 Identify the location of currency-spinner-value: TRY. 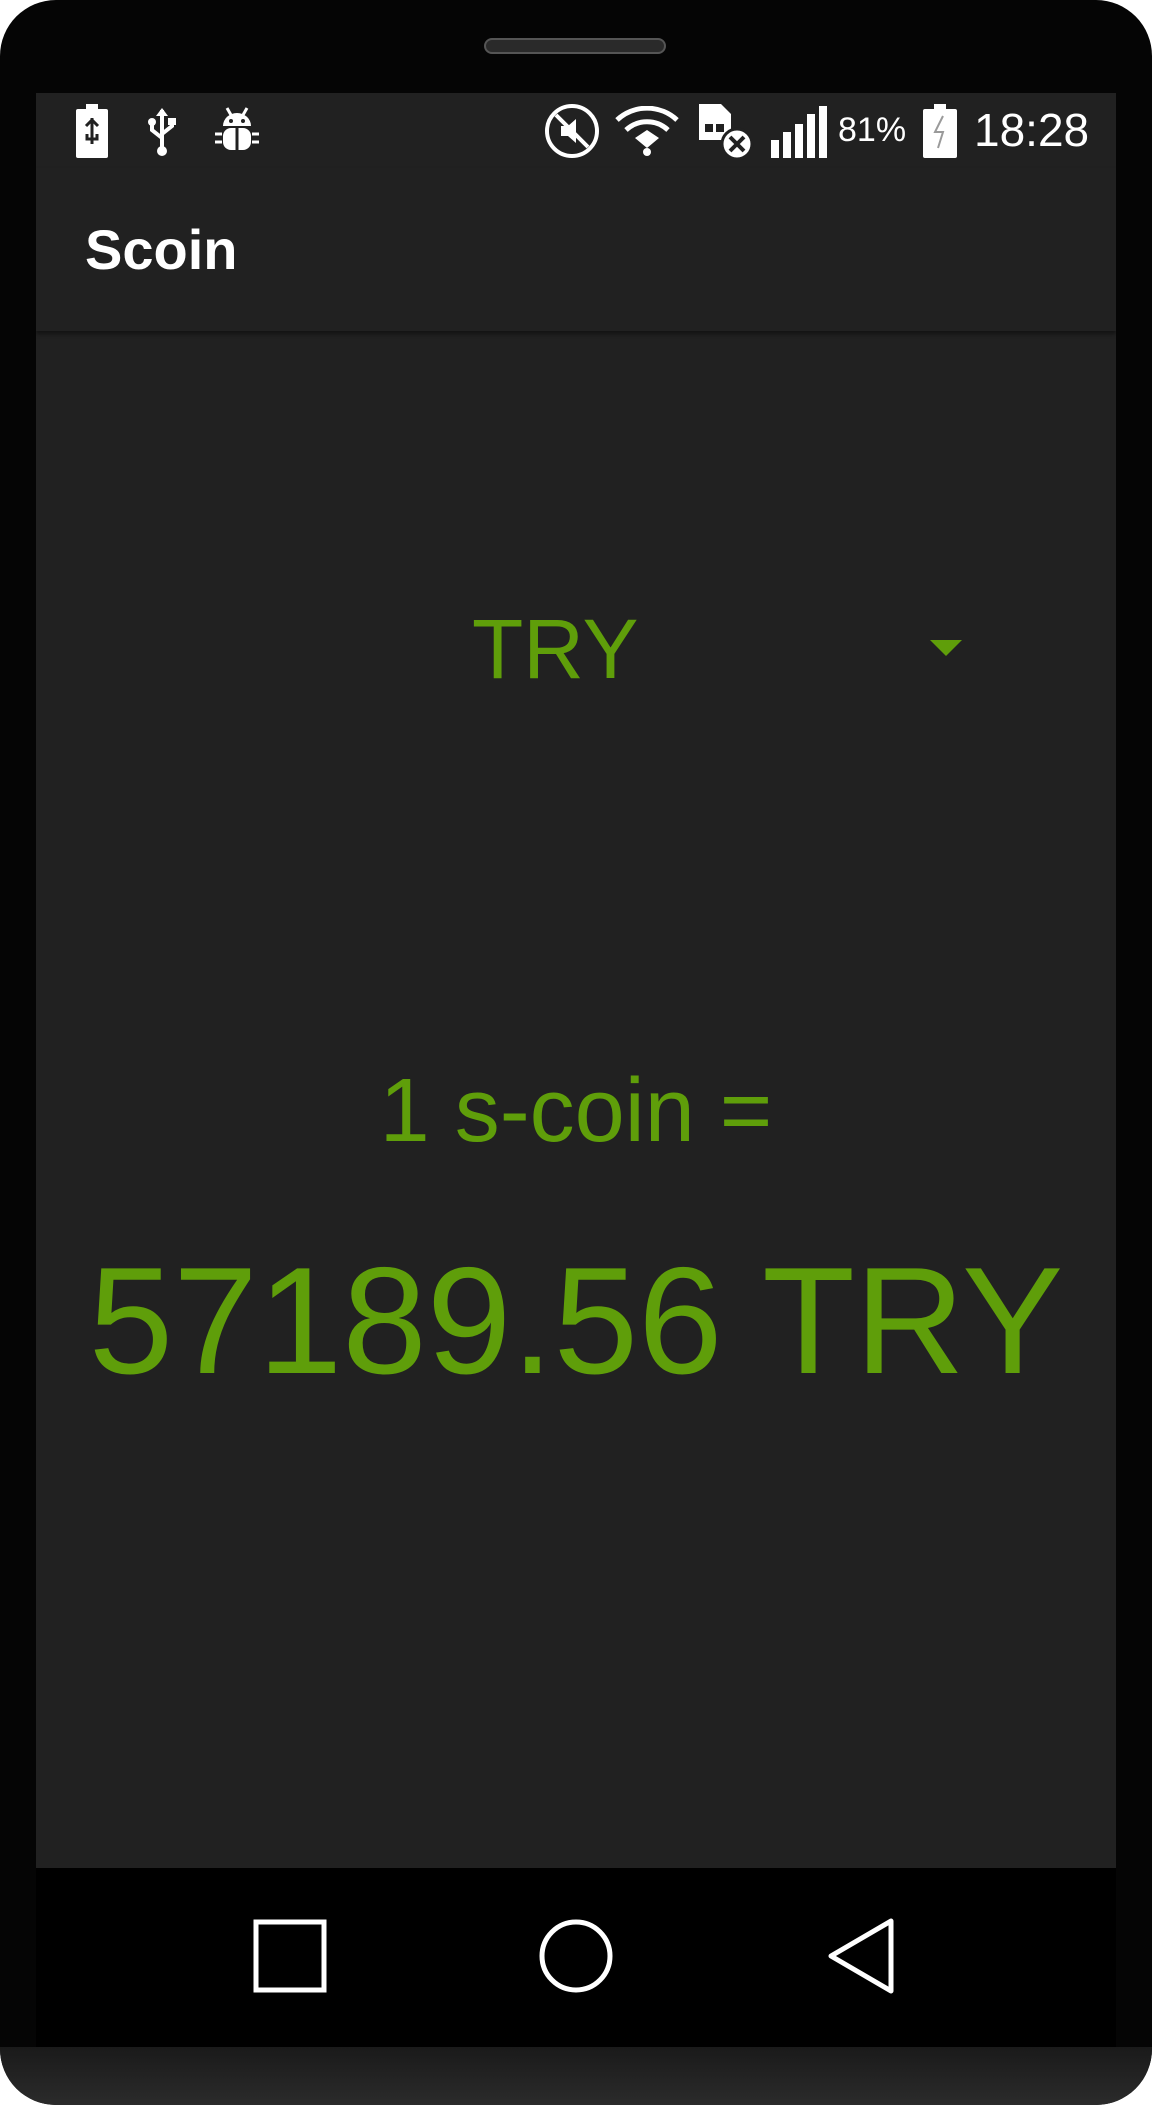
(555, 649).